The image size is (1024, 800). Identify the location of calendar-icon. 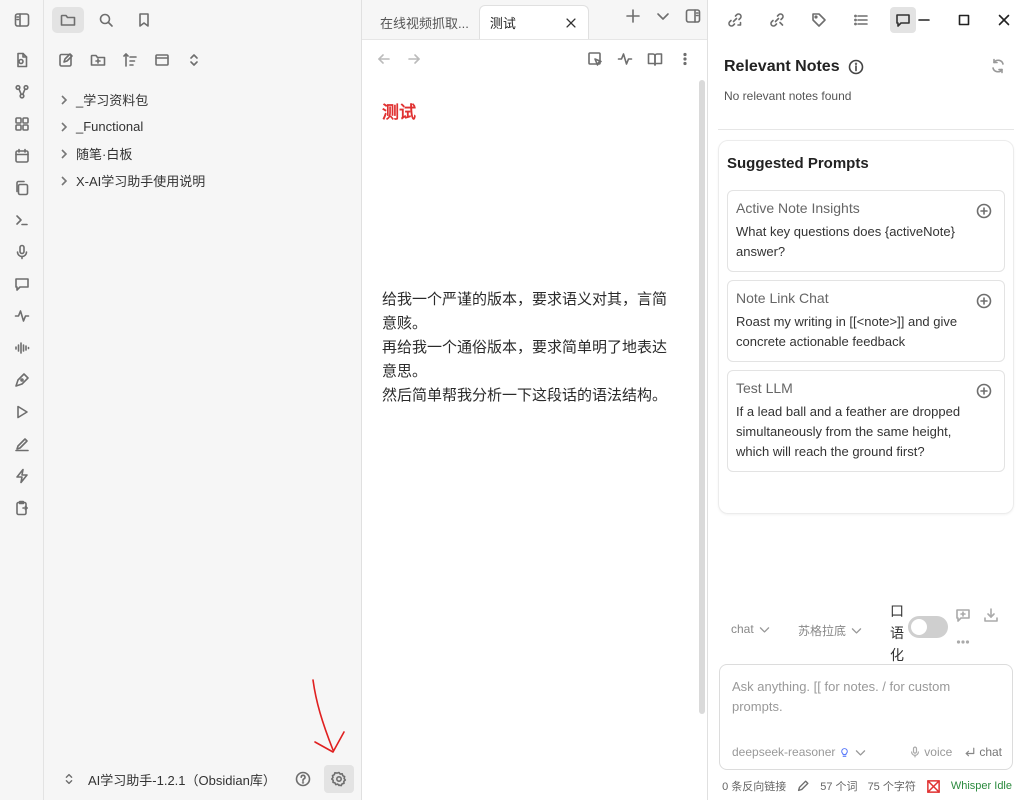
(22, 156).